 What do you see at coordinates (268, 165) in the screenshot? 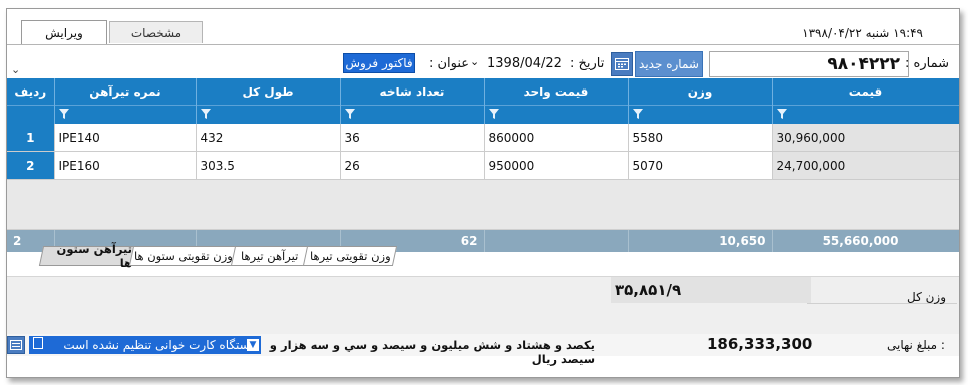
I see `length-cell: 303.5` at bounding box center [268, 165].